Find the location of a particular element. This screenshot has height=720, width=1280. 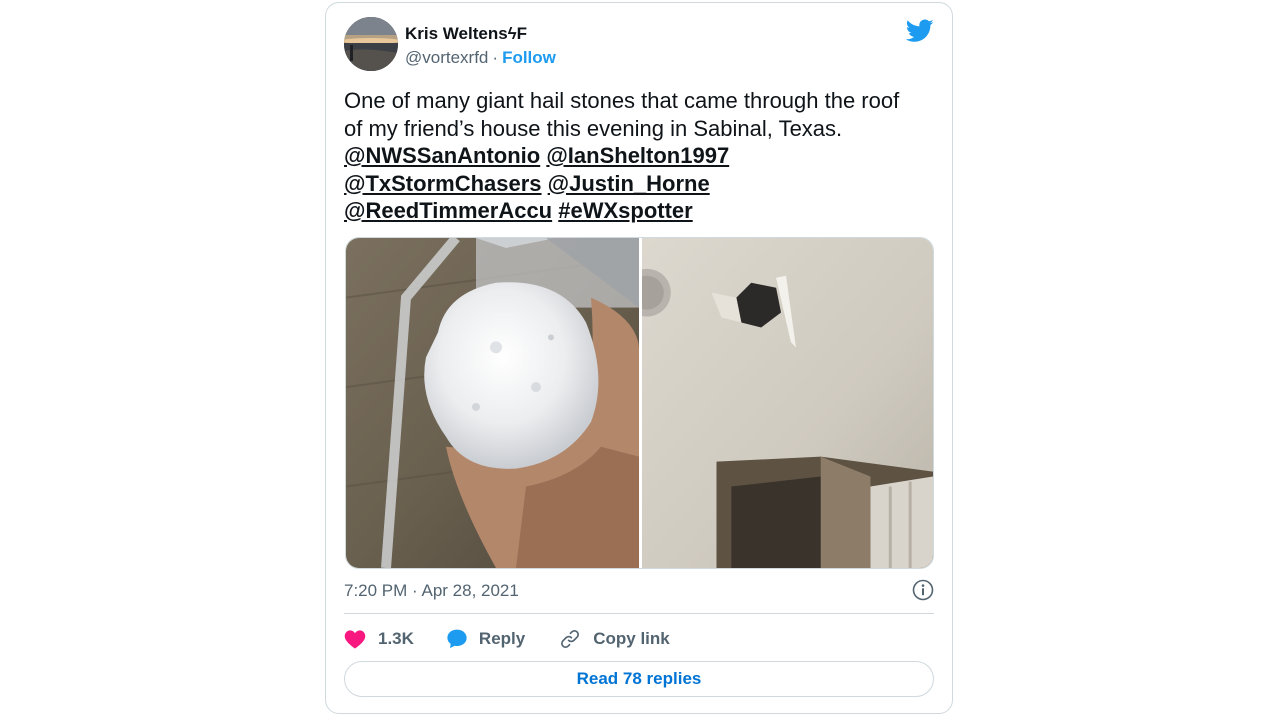

like-button: 1.3K is located at coordinates (395, 639).